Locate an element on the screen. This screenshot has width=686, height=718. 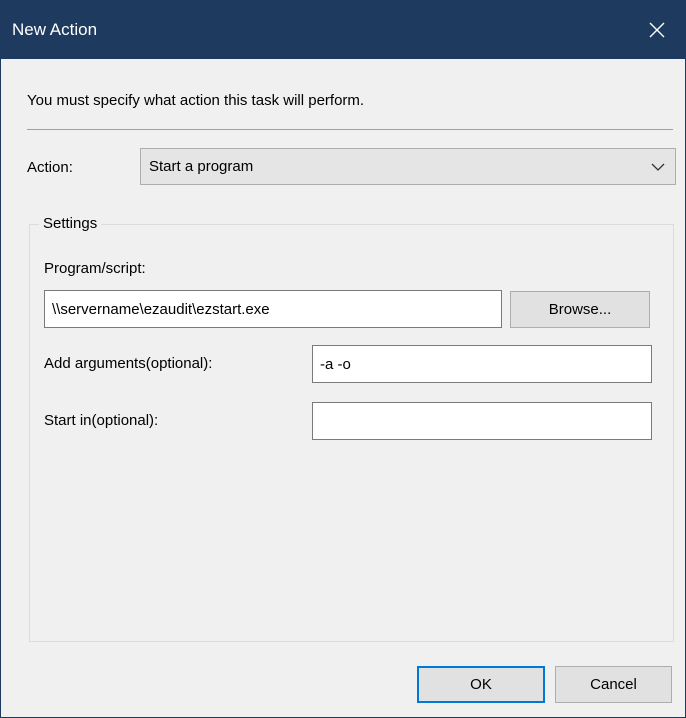
settings-group-label: Settings is located at coordinates (70, 223).